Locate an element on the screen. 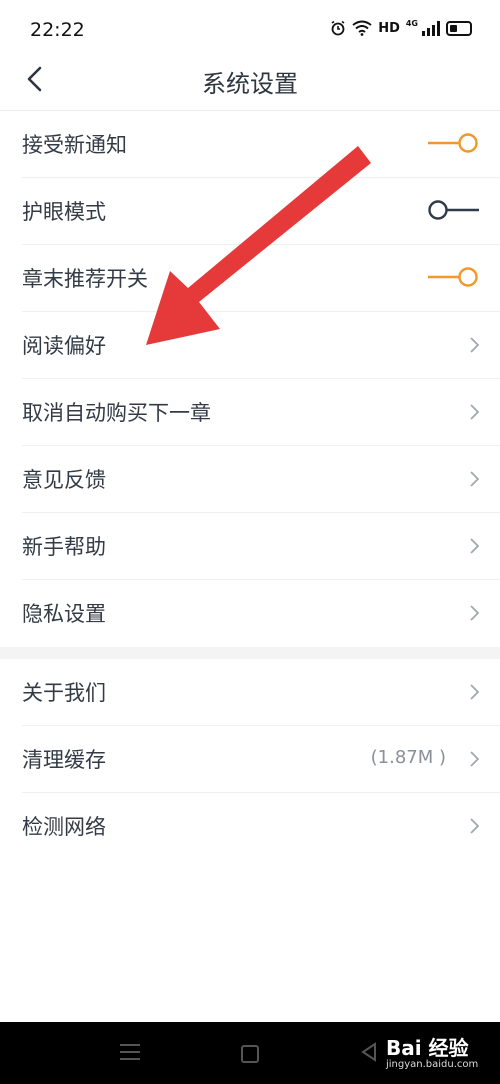  section-divider is located at coordinates (250, 653).